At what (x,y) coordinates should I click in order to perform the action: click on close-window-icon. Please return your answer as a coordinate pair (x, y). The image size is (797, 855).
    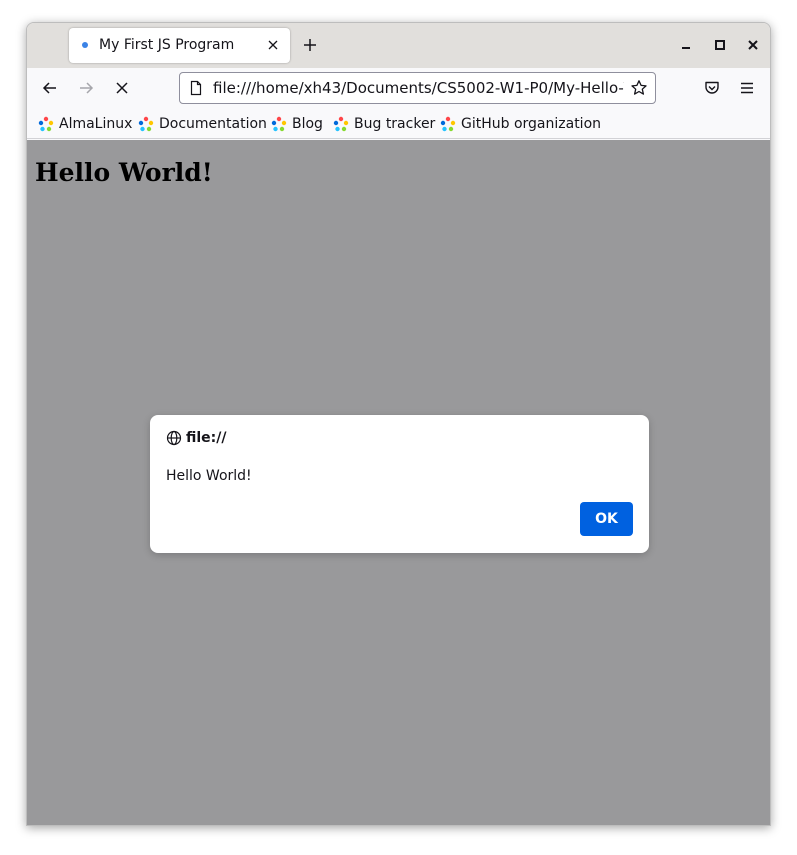
    Looking at the image, I should click on (753, 45).